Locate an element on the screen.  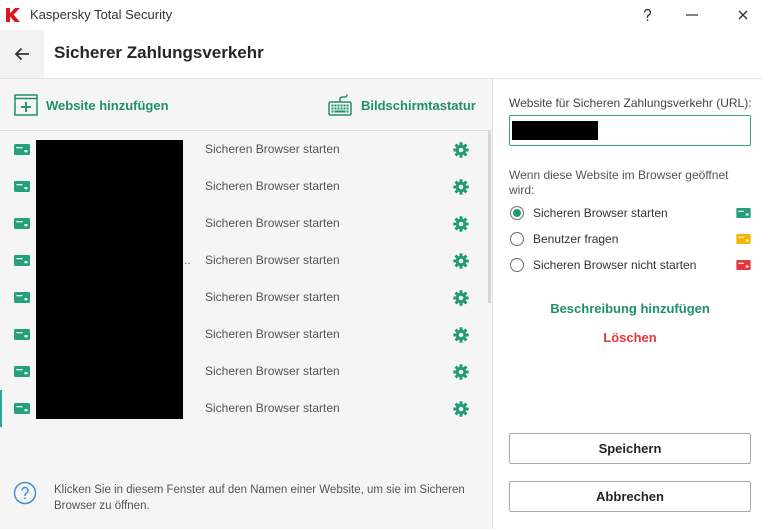
question-circle-icon is located at coordinates (25, 493).